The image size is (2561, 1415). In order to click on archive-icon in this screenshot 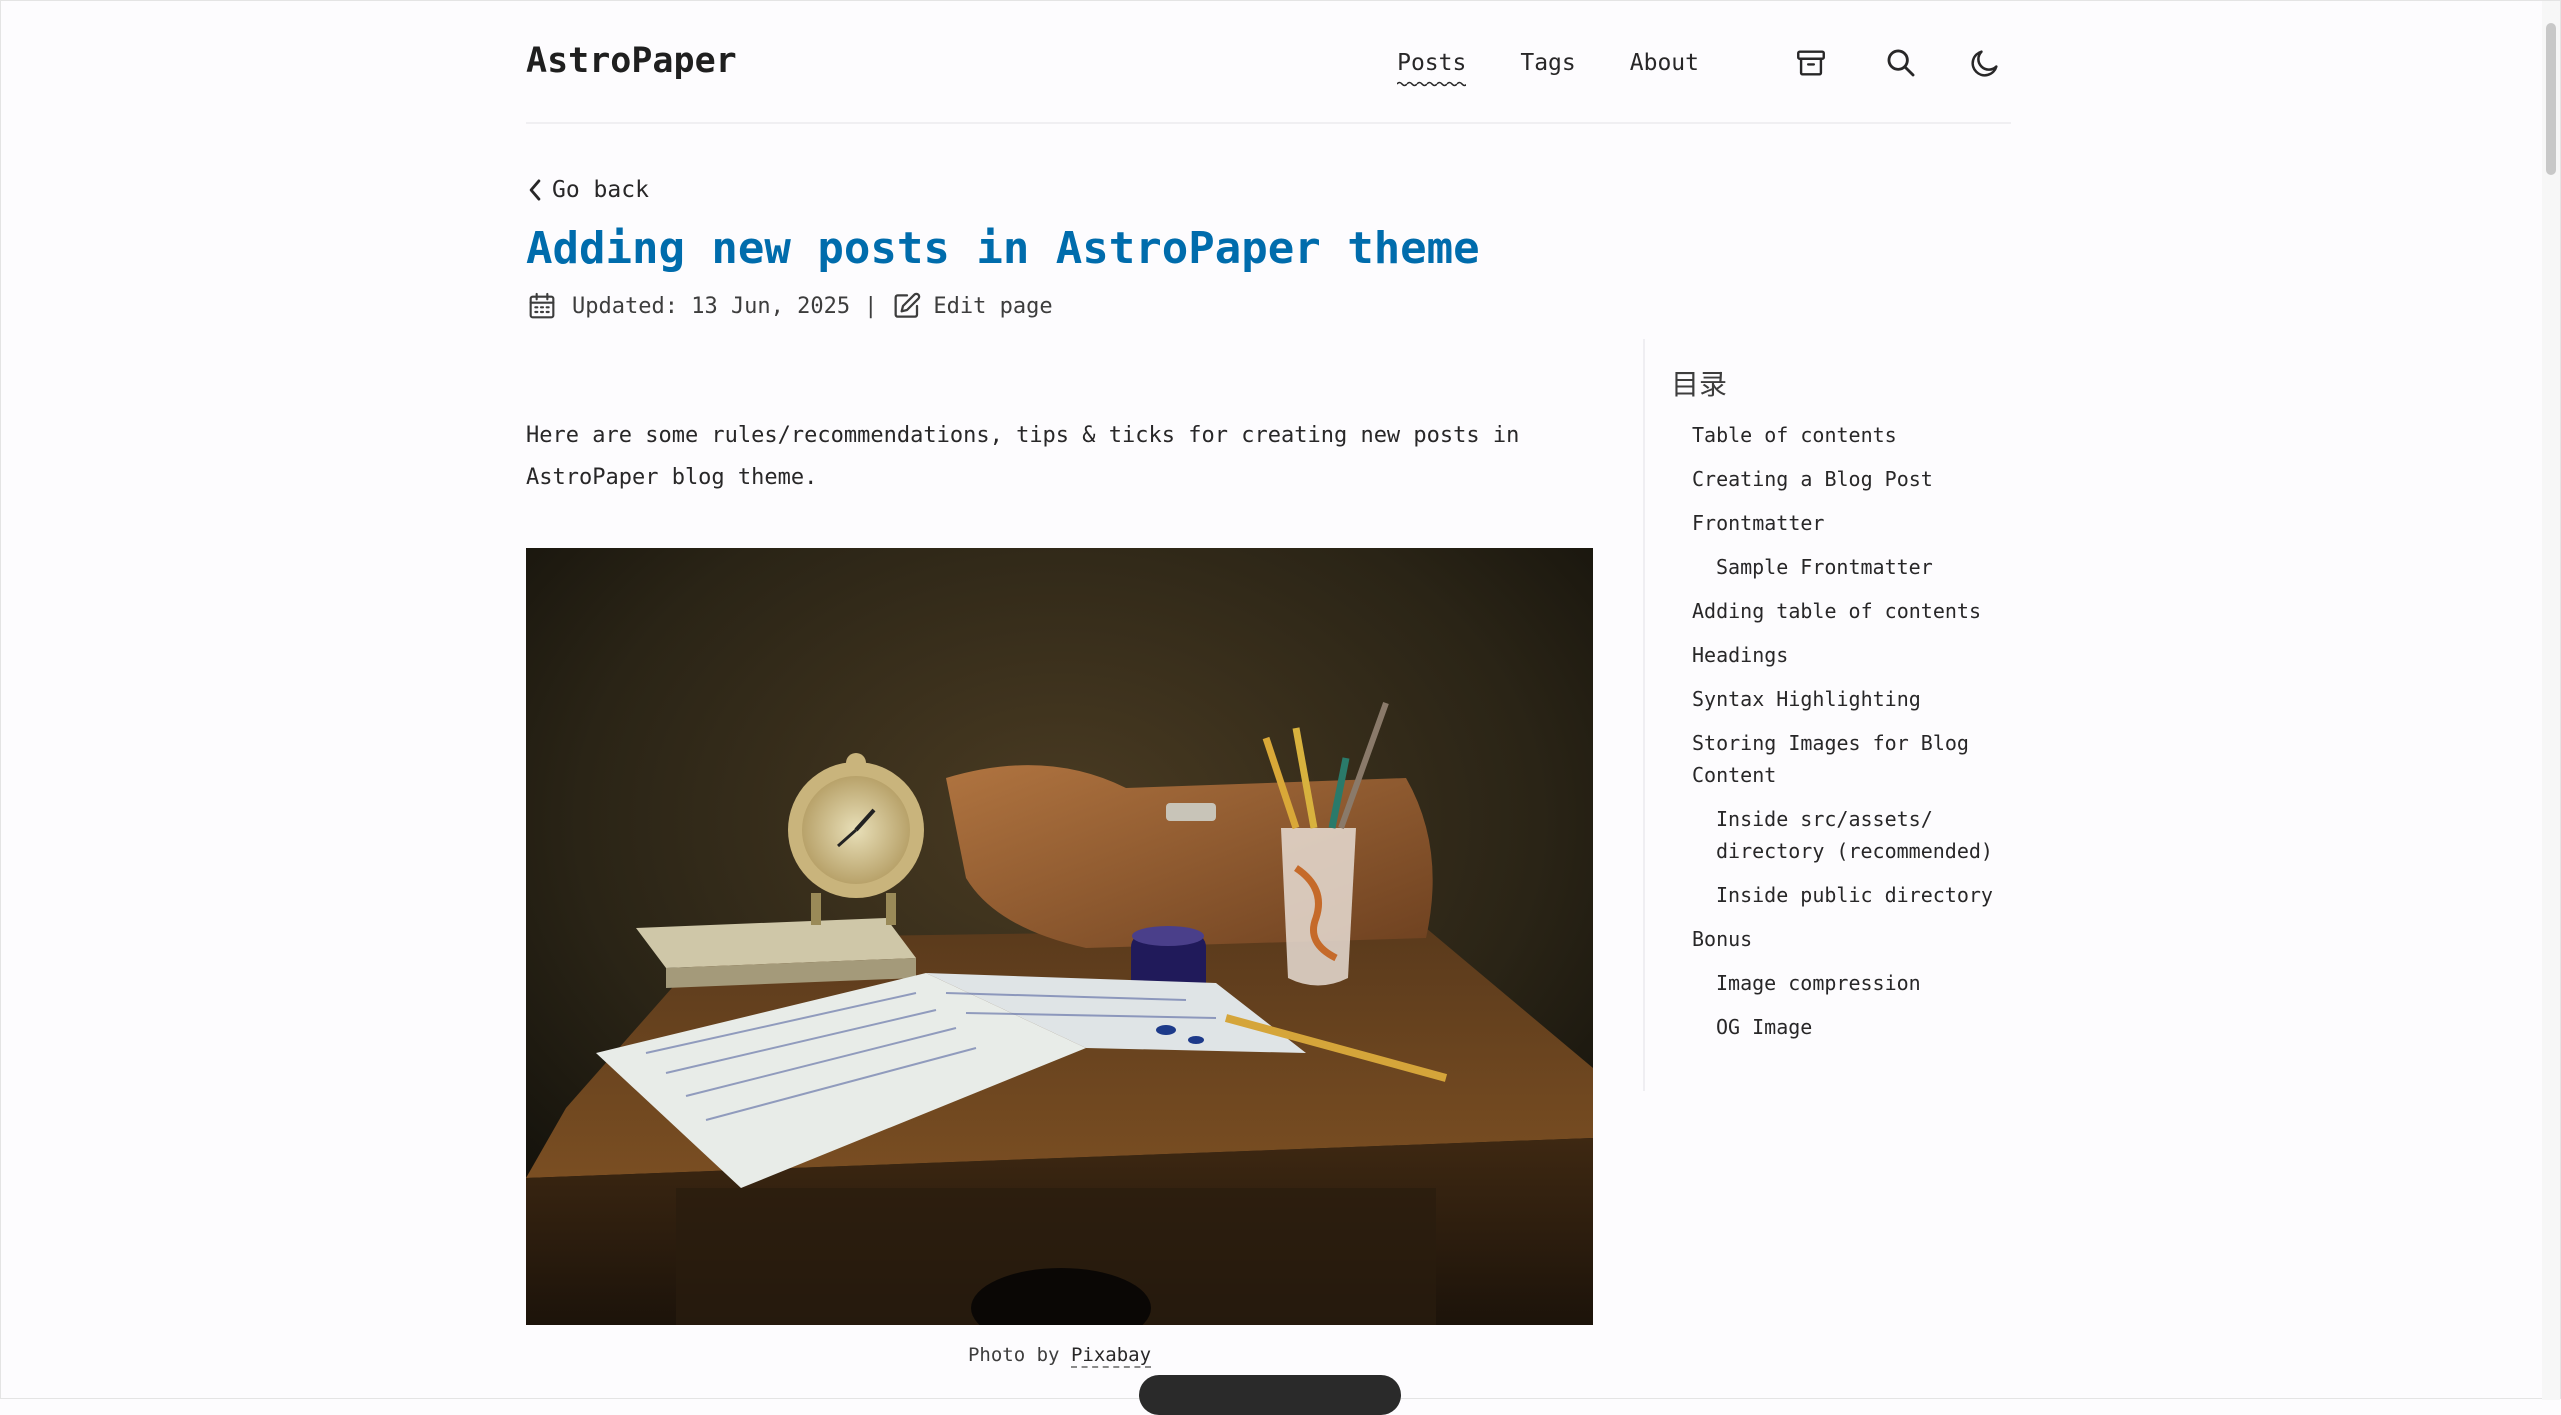, I will do `click(1811, 63)`.